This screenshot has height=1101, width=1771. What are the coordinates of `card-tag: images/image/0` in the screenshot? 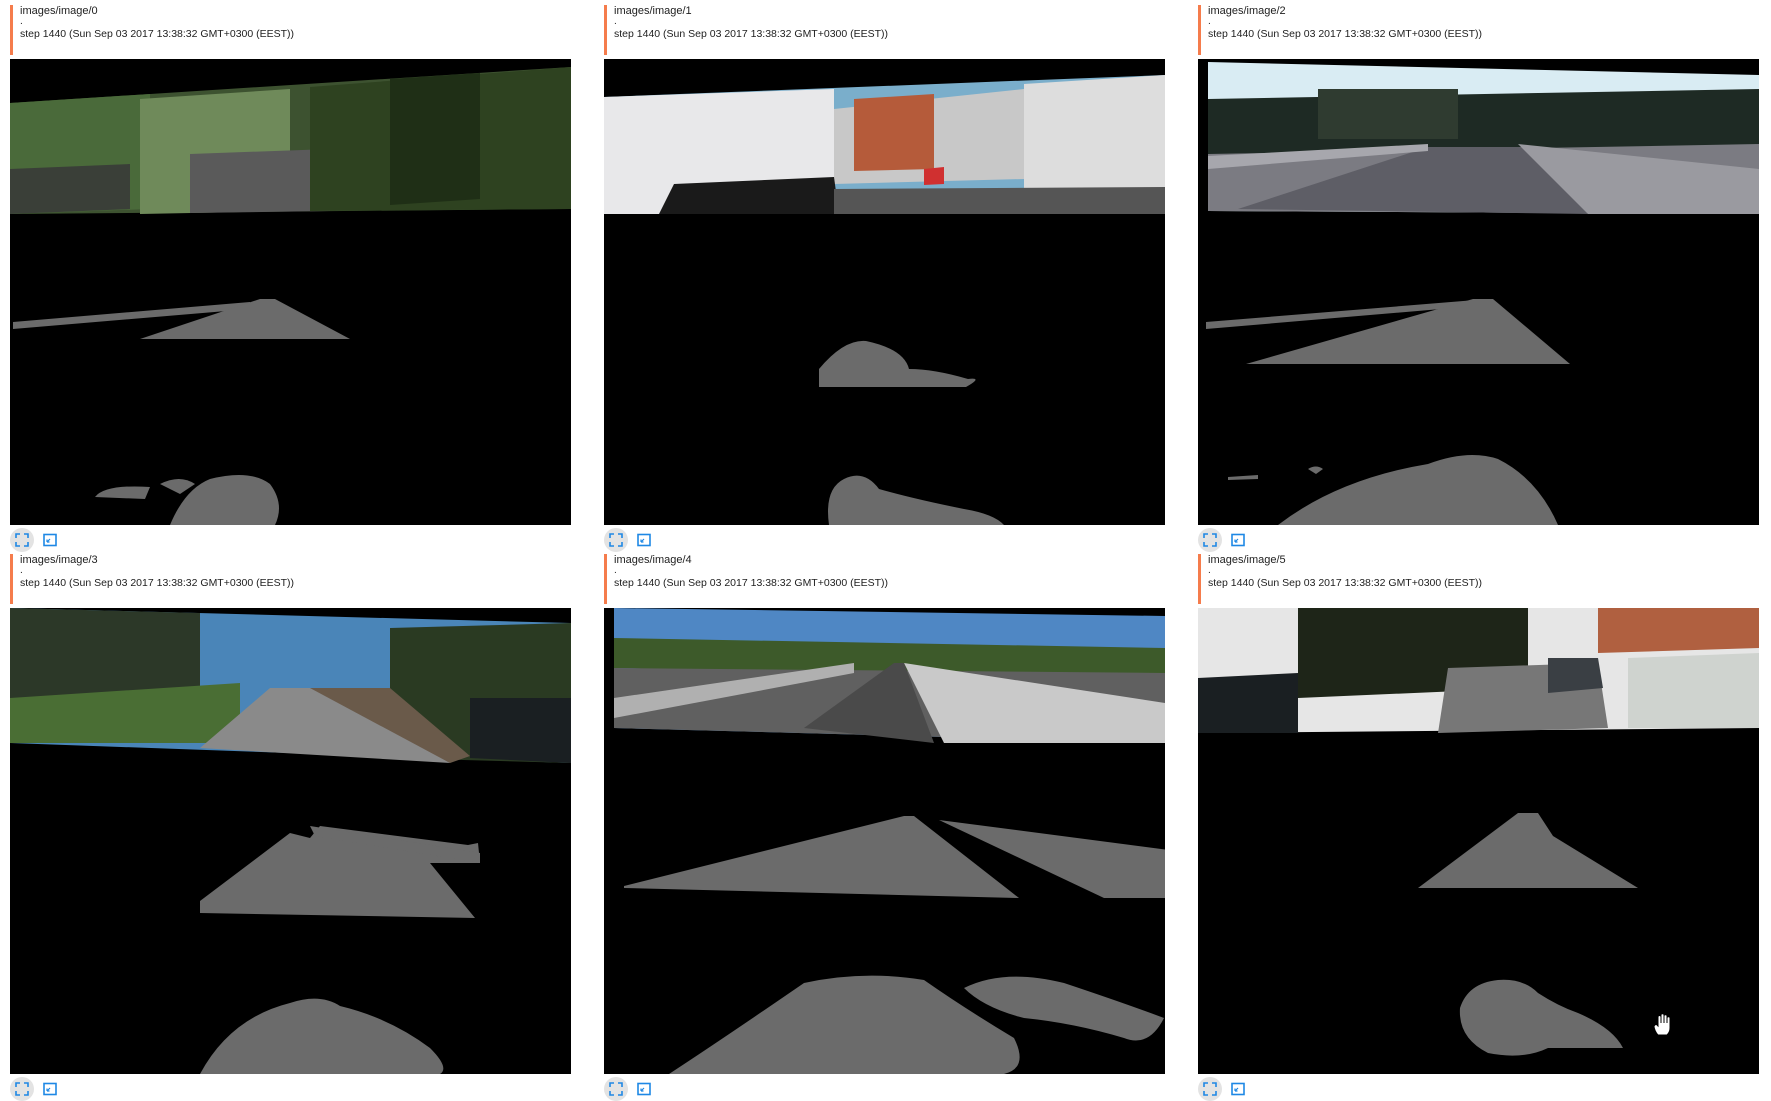 It's located at (59, 11).